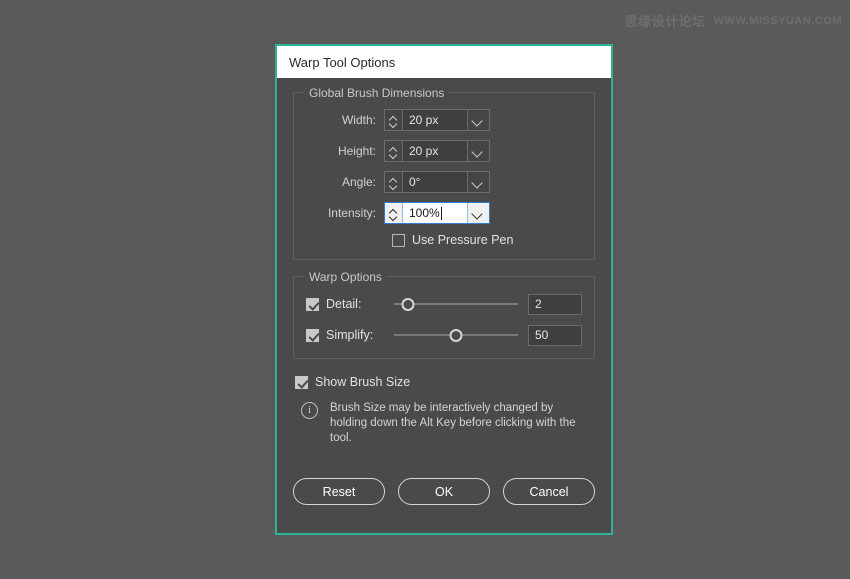  I want to click on intensity-label: Intensity:, so click(351, 213).